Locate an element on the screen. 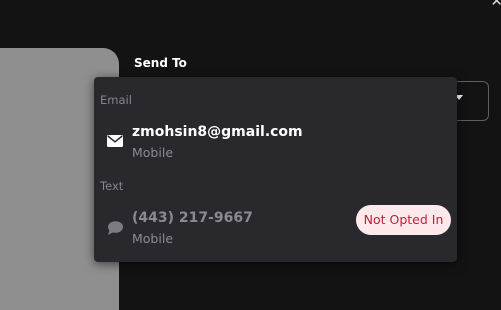 The image size is (501, 310). envelope-icon is located at coordinates (115, 141).